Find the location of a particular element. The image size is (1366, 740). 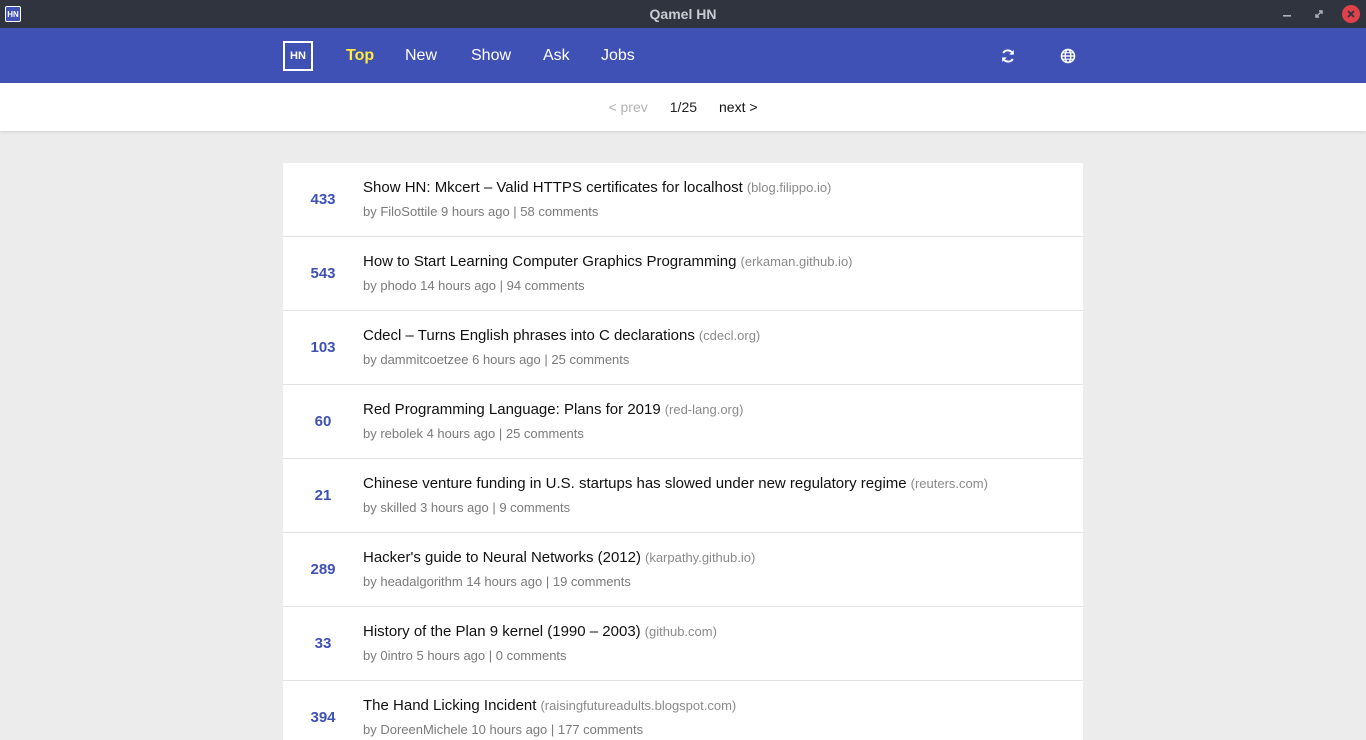

hn-logo: HN is located at coordinates (298, 56).